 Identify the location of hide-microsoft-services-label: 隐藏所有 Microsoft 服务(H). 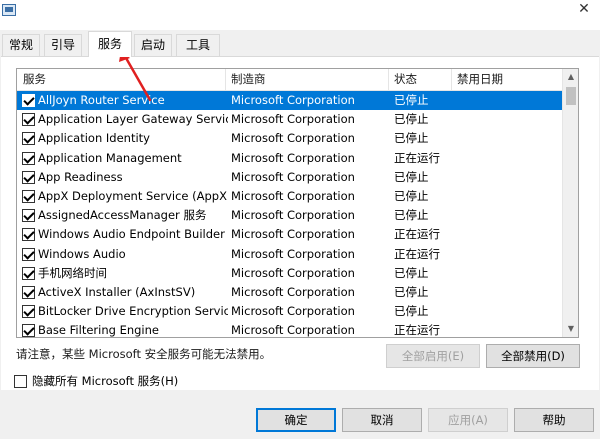
(105, 381).